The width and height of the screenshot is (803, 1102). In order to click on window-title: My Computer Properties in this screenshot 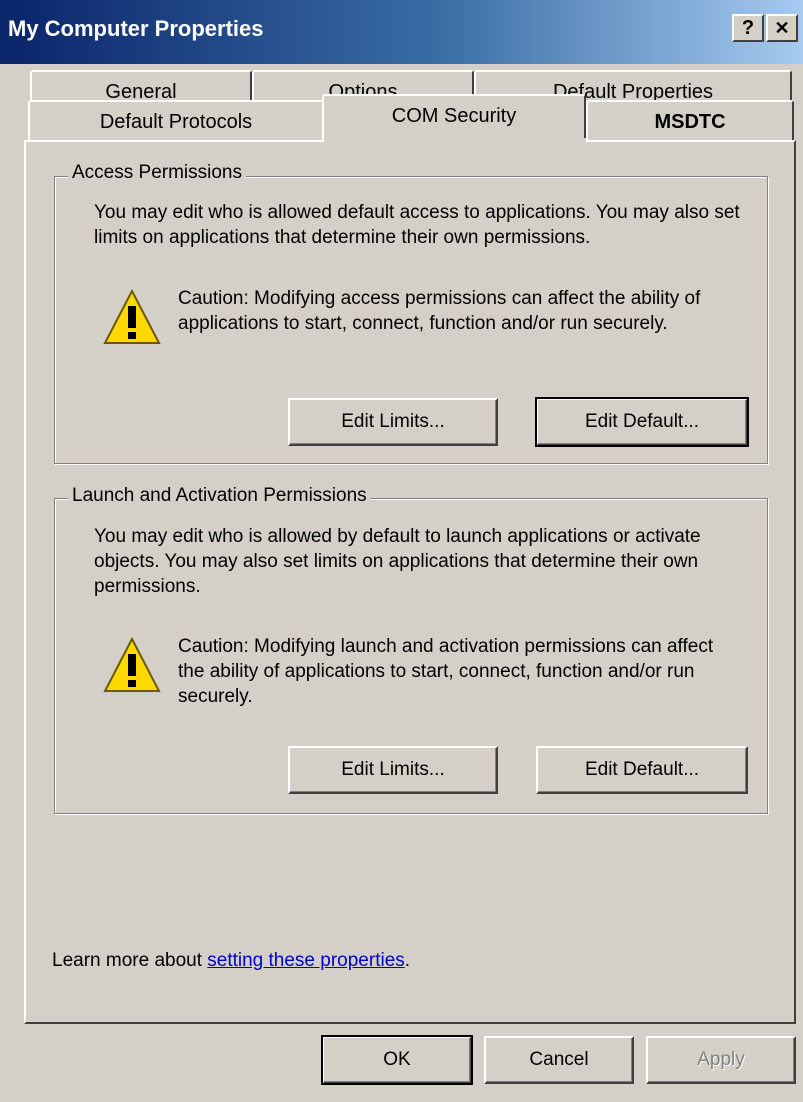, I will do `click(136, 28)`.